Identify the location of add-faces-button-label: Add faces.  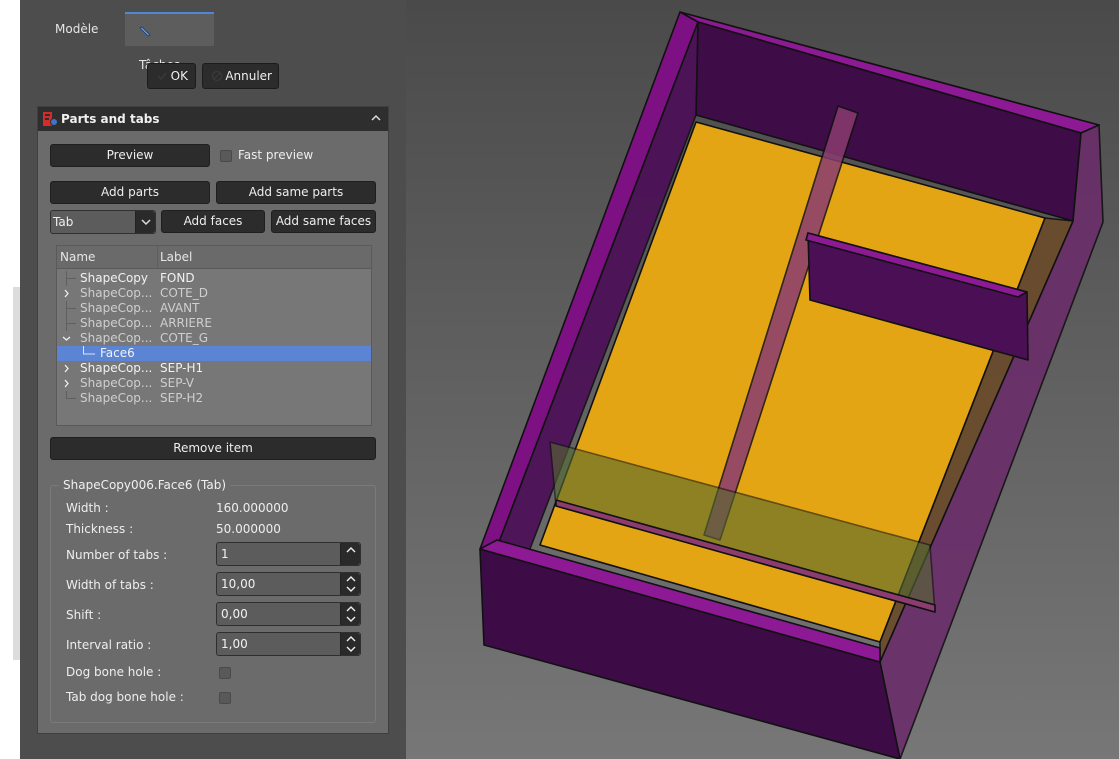
(213, 221).